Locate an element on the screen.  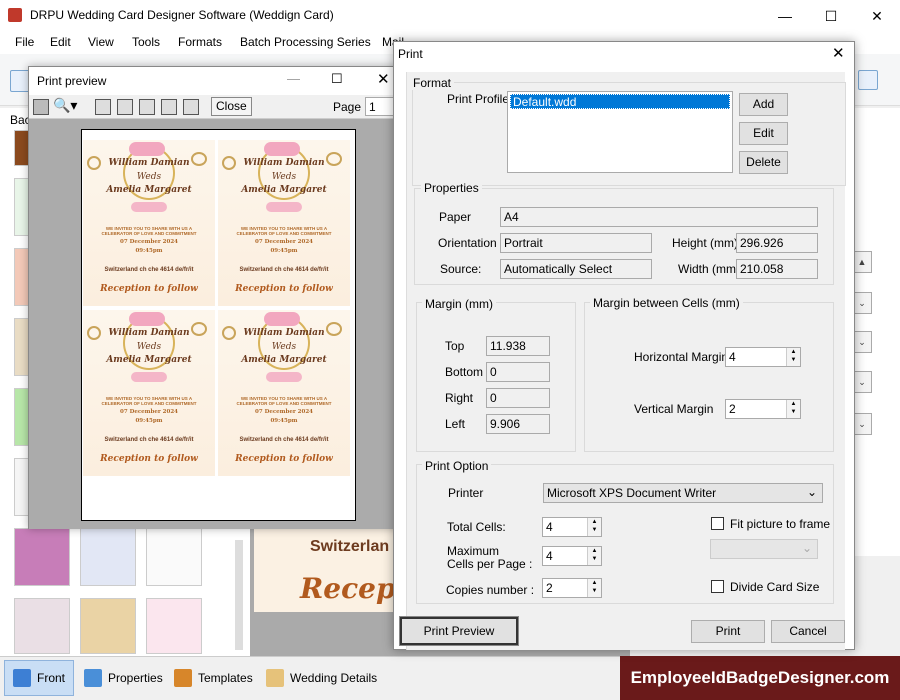
print-profile-list: Default.wdd is located at coordinates (620, 132).